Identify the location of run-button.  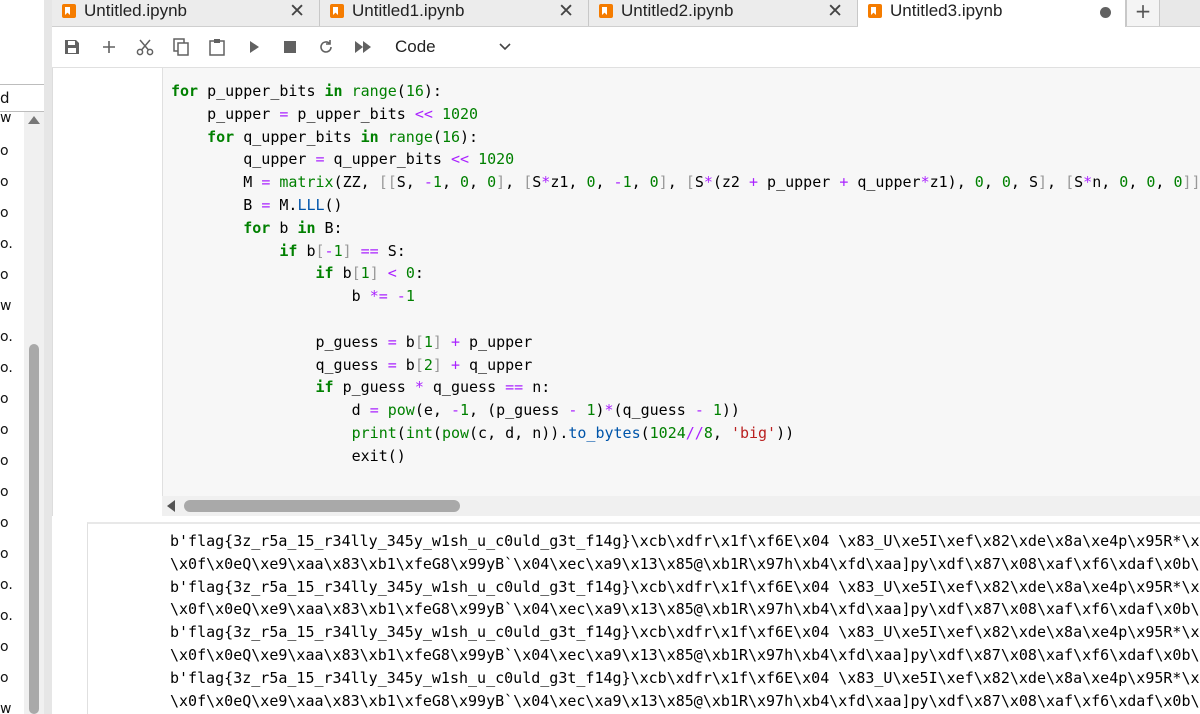
(254, 47).